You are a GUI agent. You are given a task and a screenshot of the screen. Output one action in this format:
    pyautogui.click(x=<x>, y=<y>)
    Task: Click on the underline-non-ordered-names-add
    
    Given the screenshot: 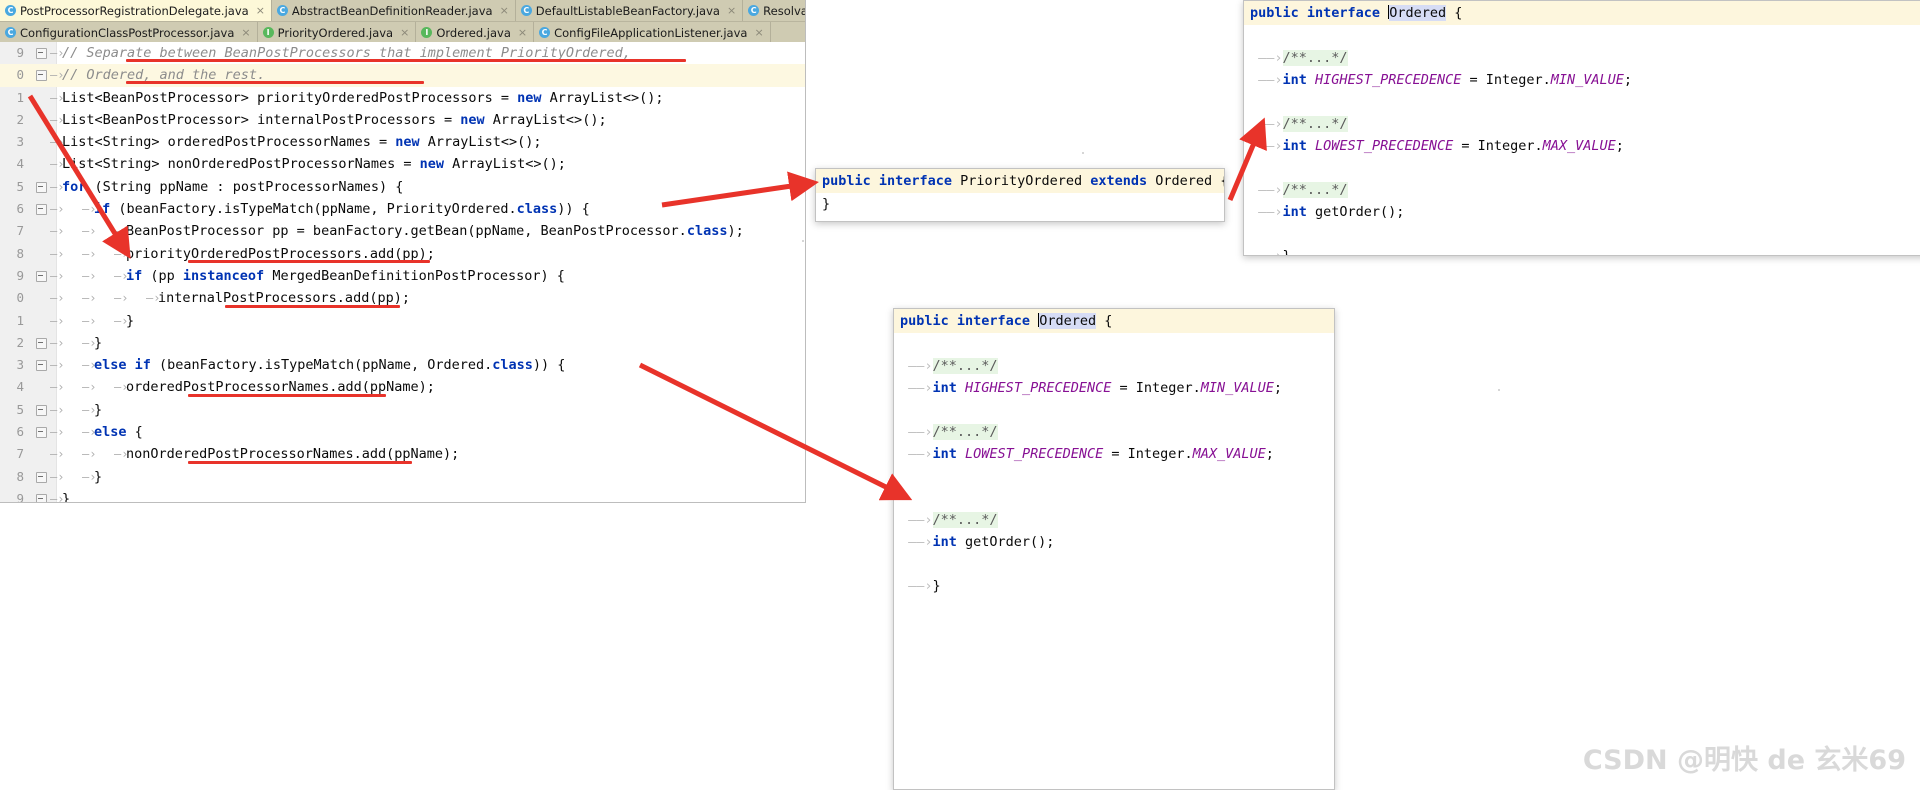 What is the action you would take?
    pyautogui.click(x=300, y=462)
    